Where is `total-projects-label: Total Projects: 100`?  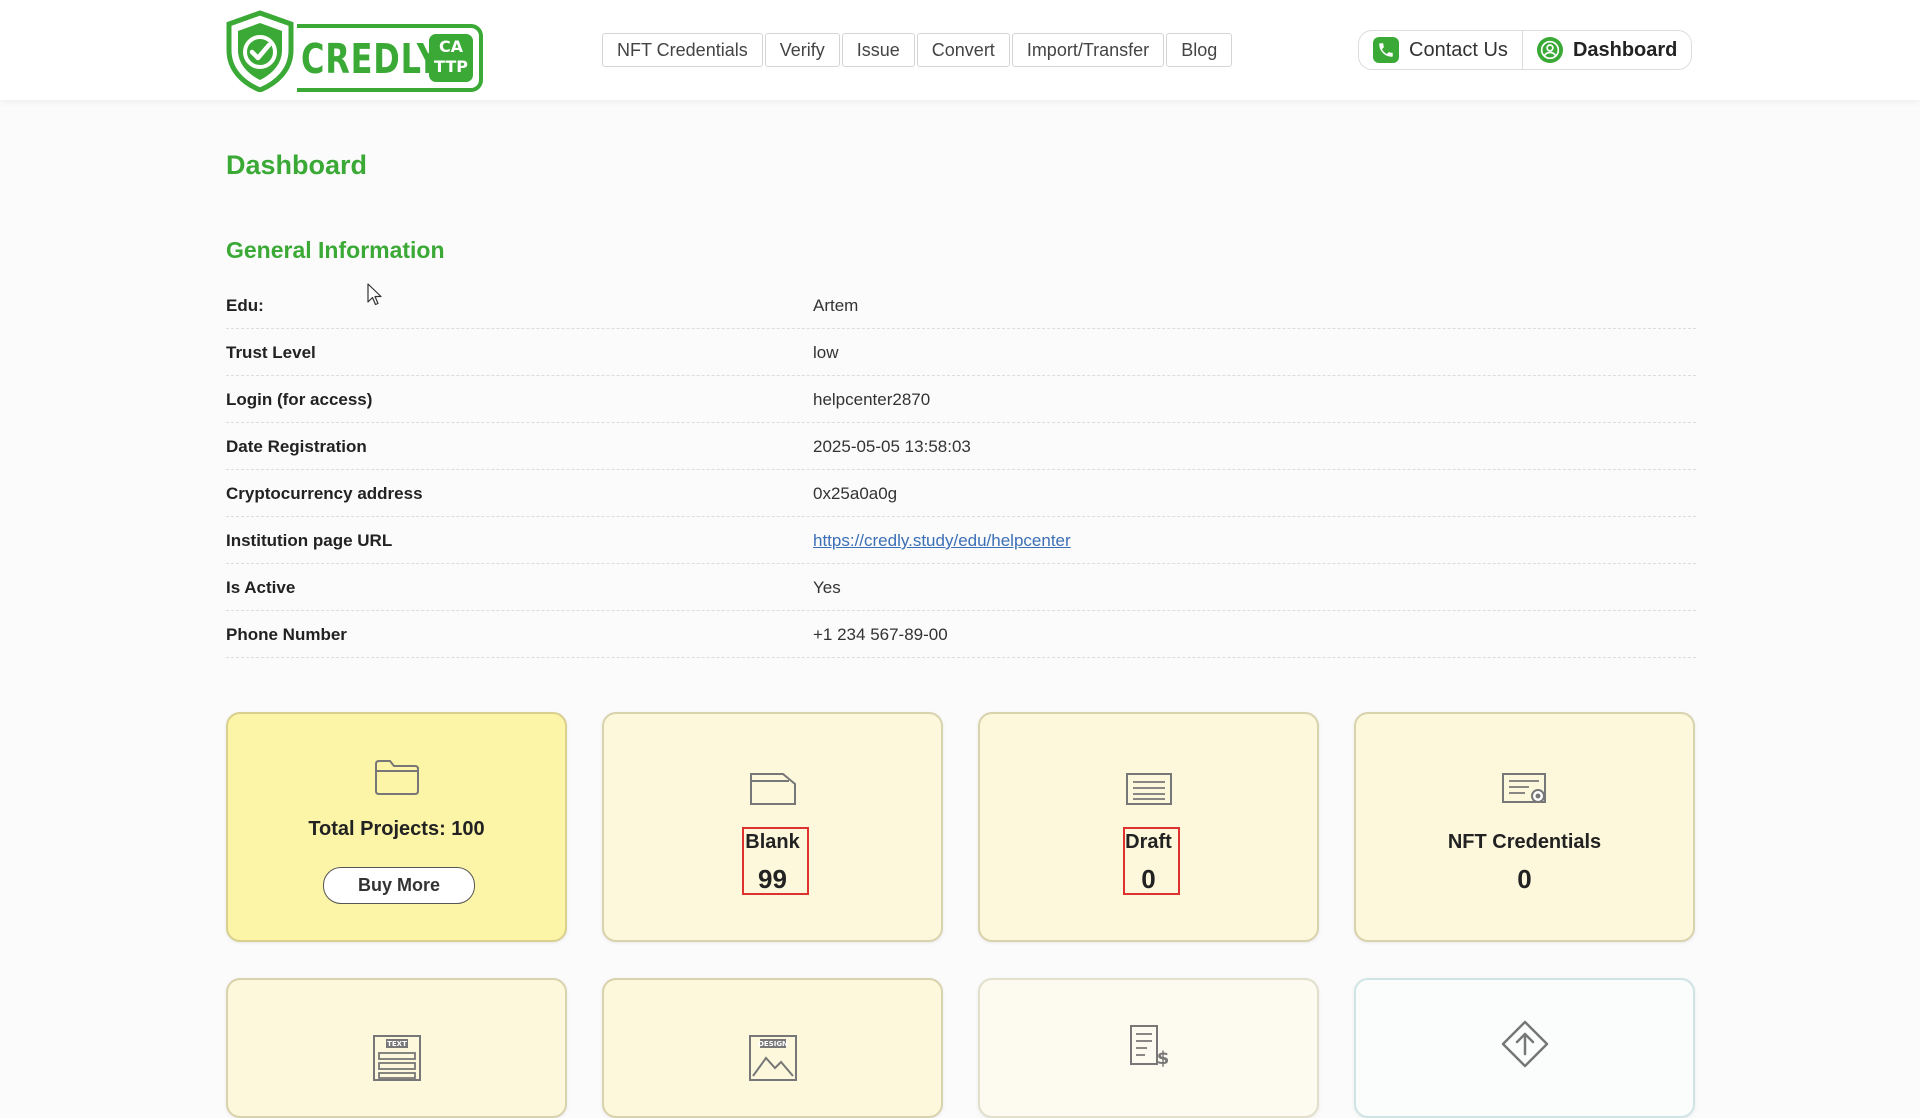
total-projects-label: Total Projects: 100 is located at coordinates (396, 829).